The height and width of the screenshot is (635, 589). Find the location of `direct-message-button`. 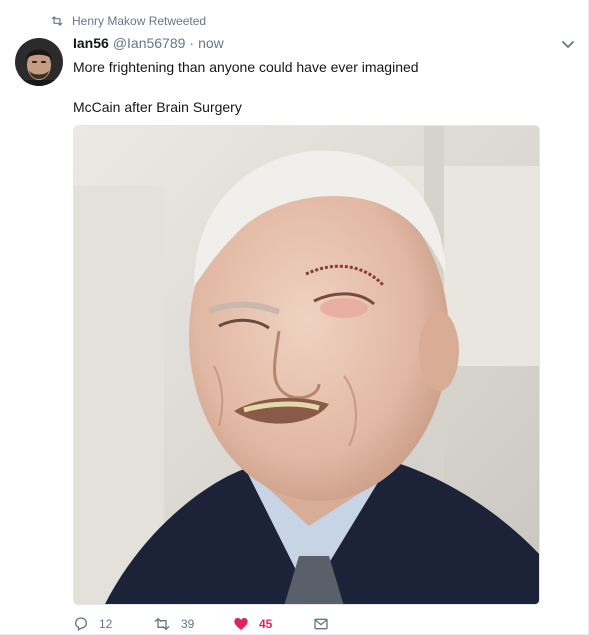

direct-message-button is located at coordinates (328, 624).